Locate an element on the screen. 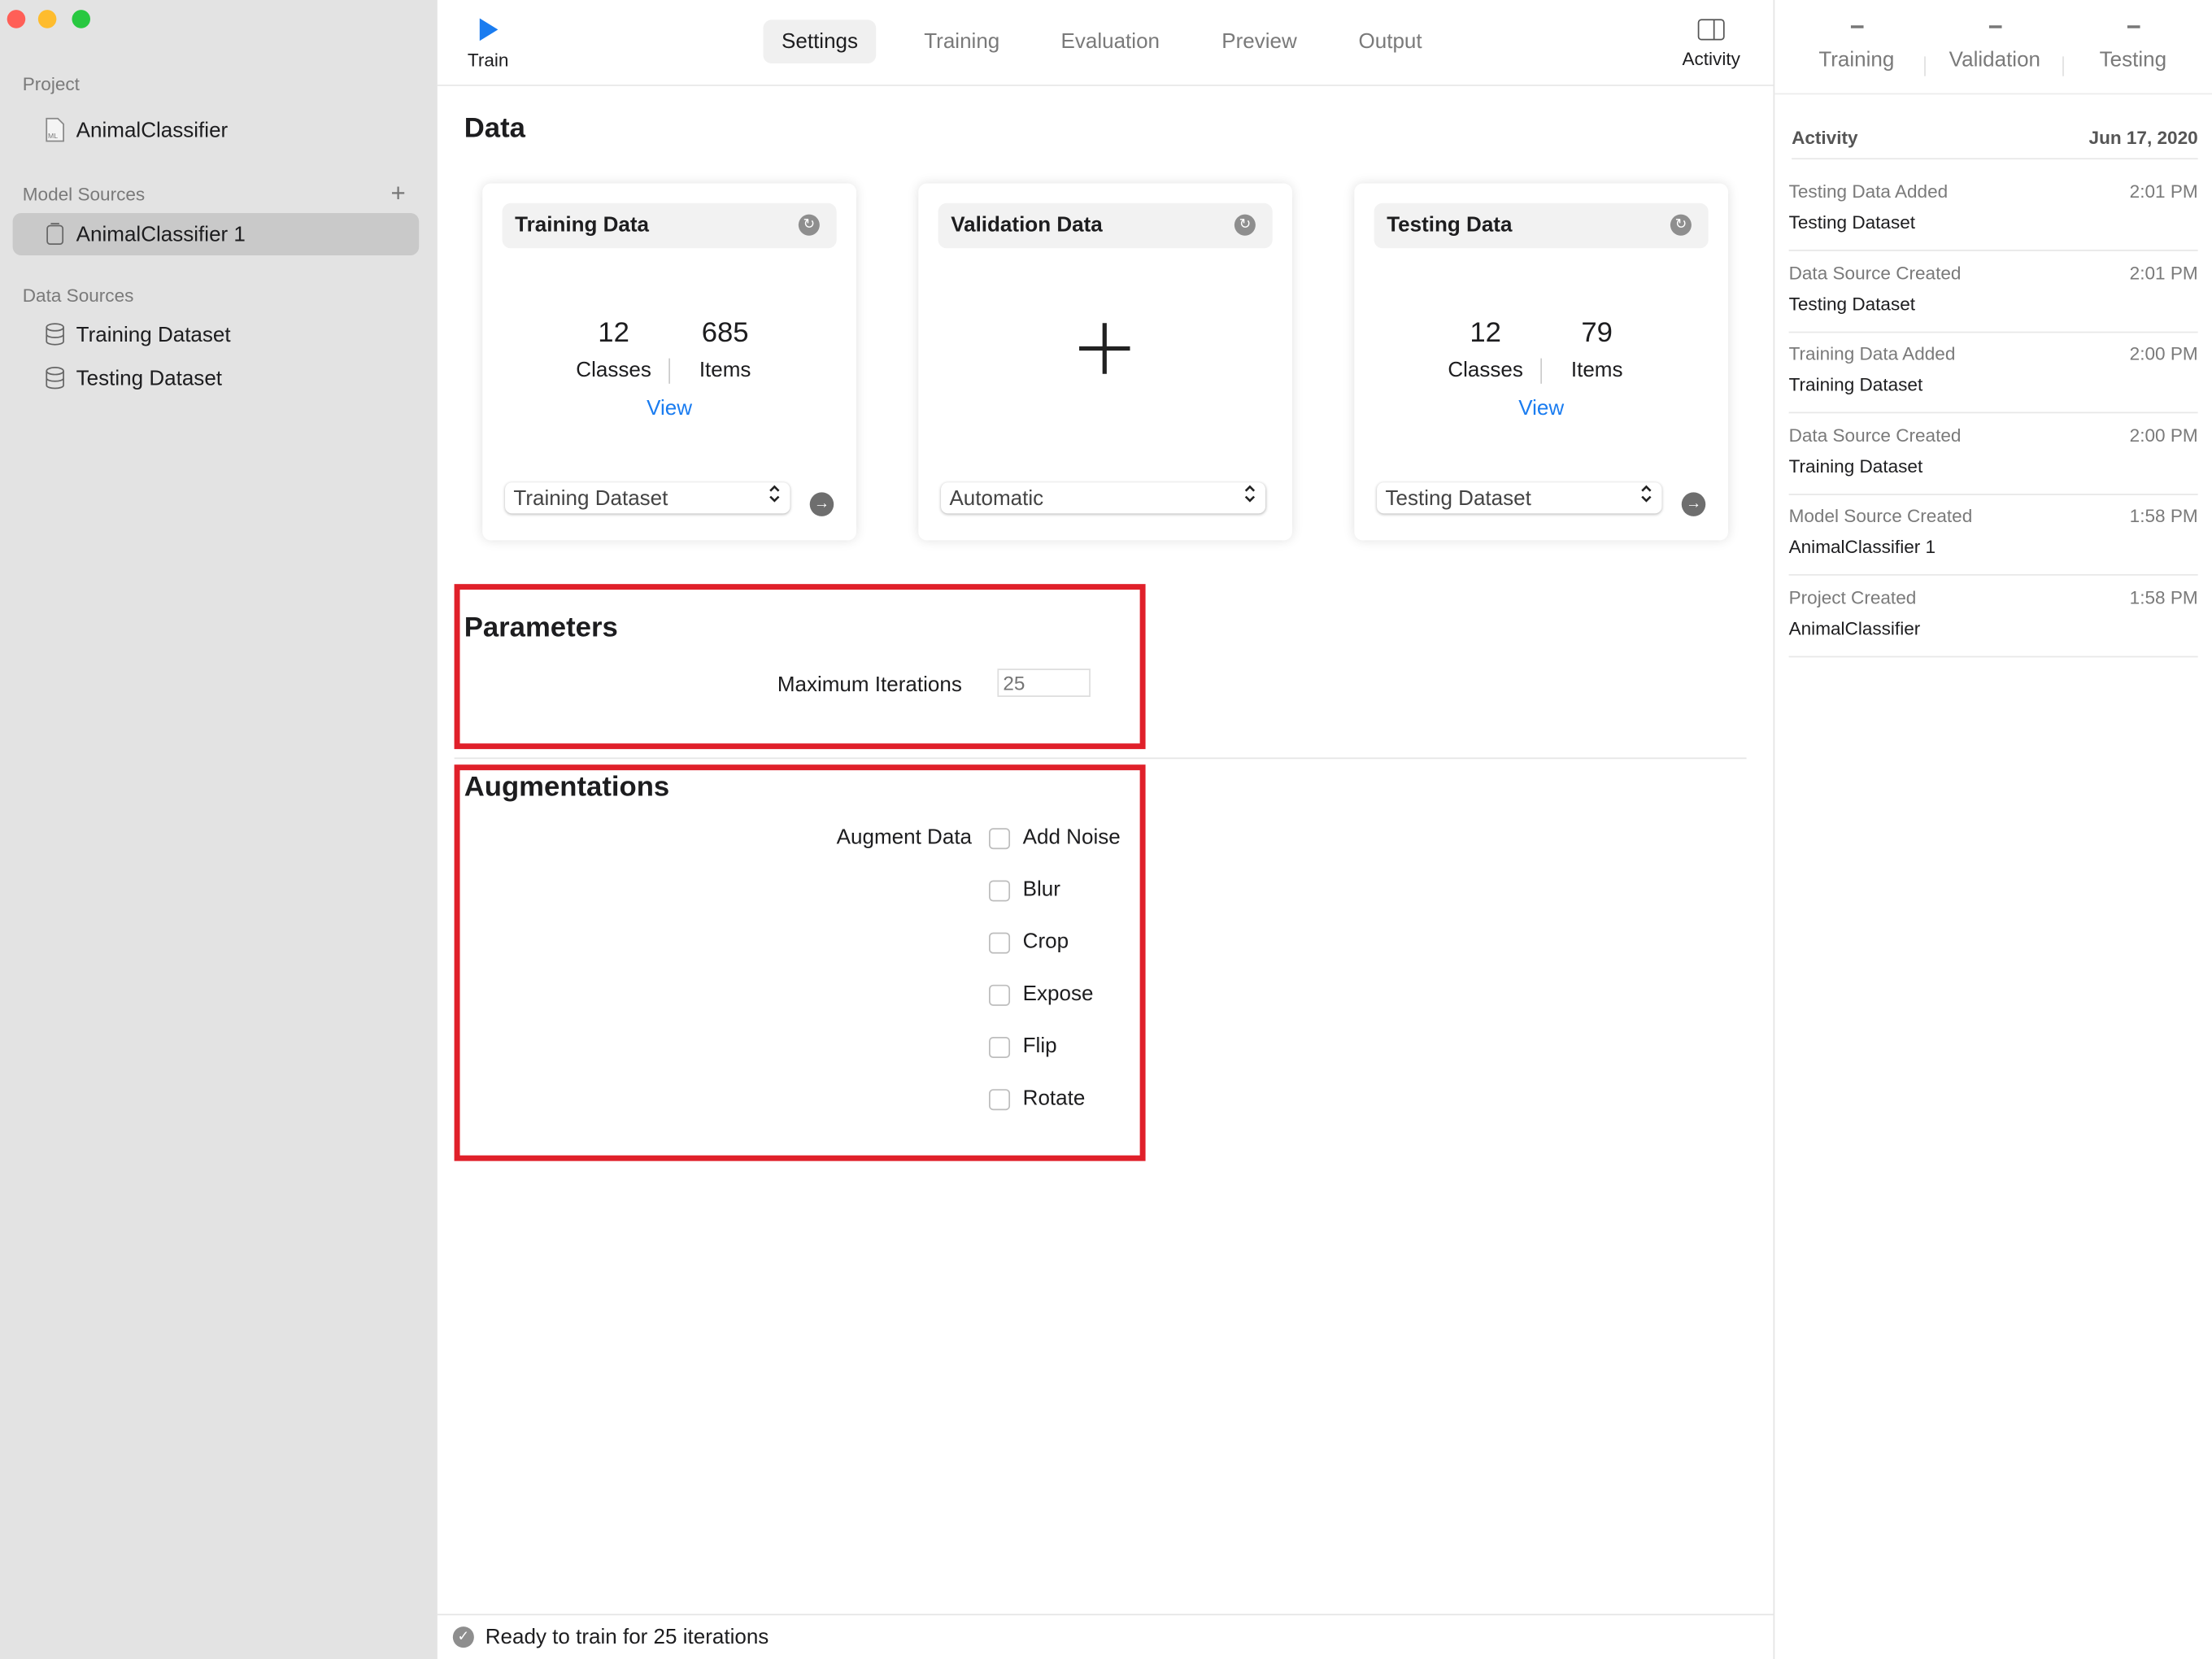 Image resolution: width=2212 pixels, height=1659 pixels. parameters-highlight is located at coordinates (800, 667).